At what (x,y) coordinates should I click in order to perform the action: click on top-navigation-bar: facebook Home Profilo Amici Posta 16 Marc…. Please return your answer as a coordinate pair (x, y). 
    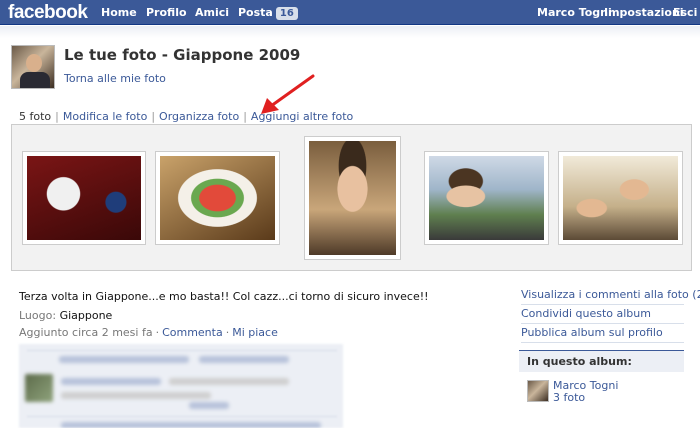
    Looking at the image, I should click on (350, 12).